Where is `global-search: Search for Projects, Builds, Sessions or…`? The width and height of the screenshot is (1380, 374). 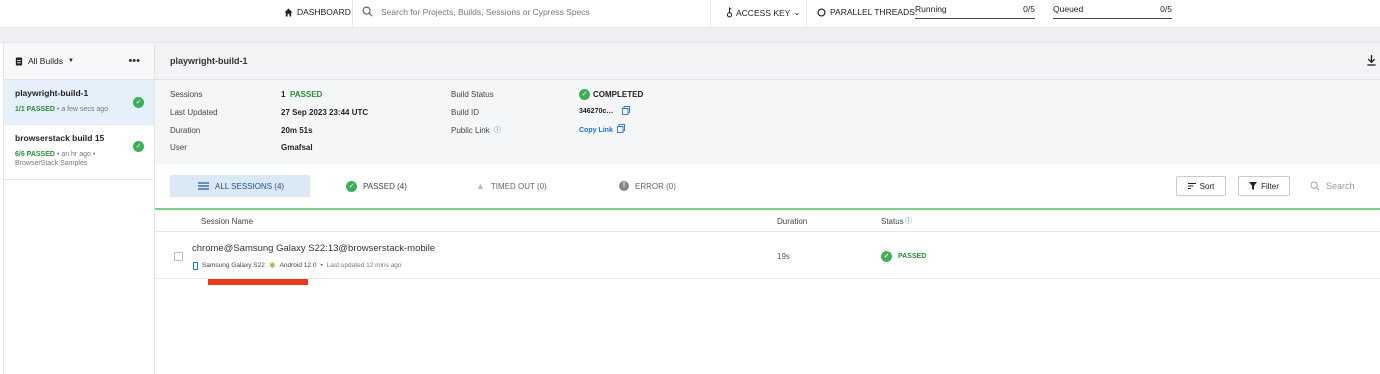 global-search: Search for Projects, Builds, Sessions or… is located at coordinates (476, 11).